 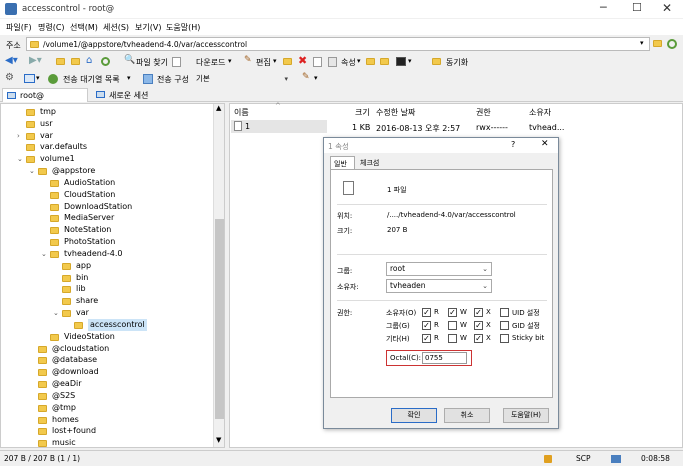 I want to click on tree-item: lib, so click(x=106, y=289).